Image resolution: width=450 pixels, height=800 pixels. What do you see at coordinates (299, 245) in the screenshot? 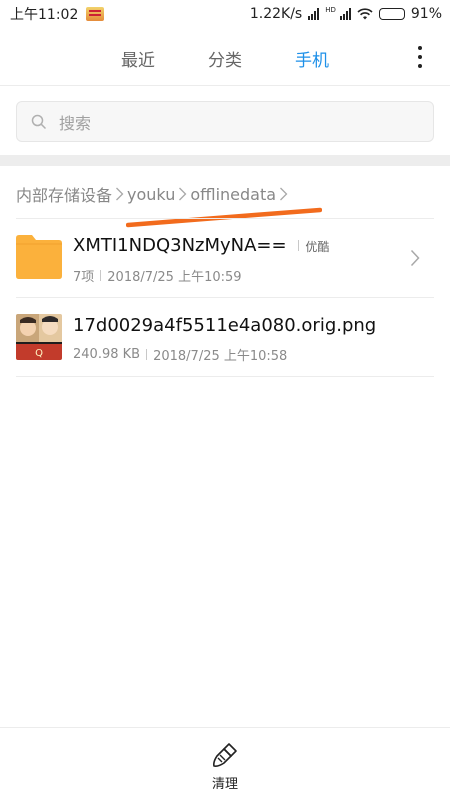
I see `name-tag-divider` at bounding box center [299, 245].